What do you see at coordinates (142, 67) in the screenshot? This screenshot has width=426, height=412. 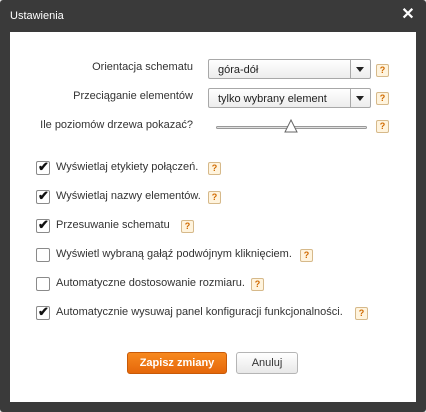 I see `orientation-label: Orientacja schematu` at bounding box center [142, 67].